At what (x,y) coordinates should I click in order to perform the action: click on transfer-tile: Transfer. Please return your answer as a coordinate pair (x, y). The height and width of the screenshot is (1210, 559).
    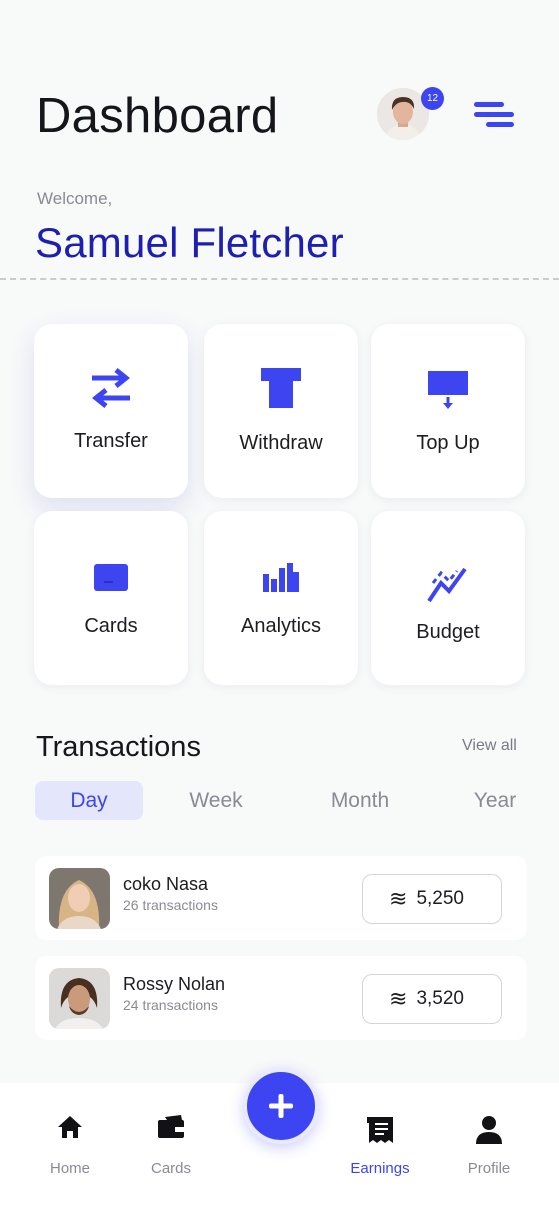
    Looking at the image, I should click on (111, 411).